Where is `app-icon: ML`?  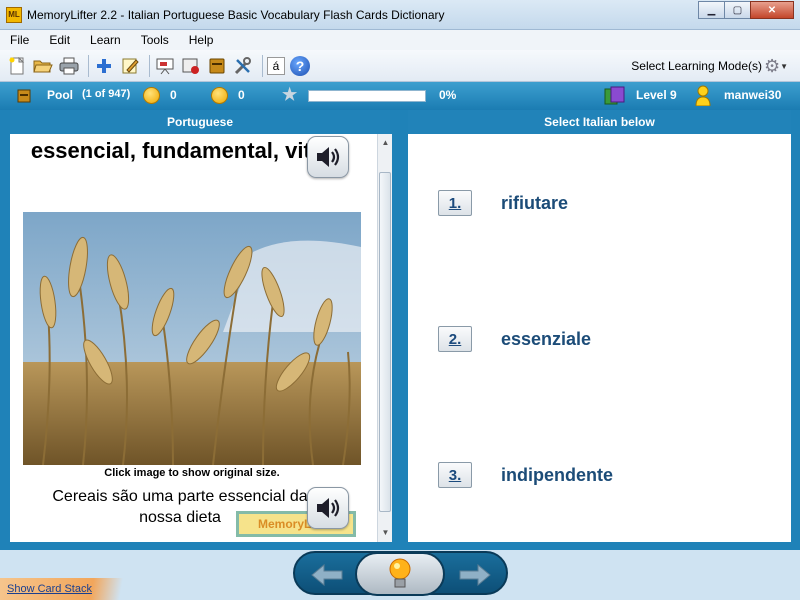
app-icon: ML is located at coordinates (14, 15).